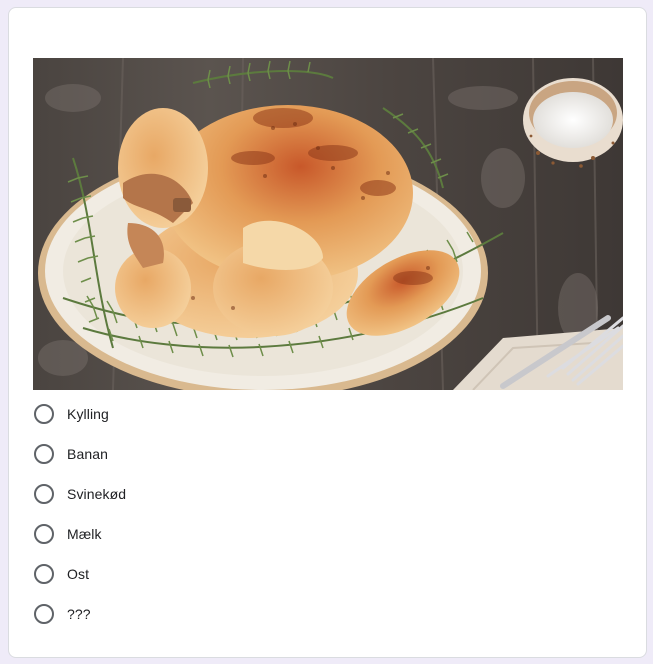 The width and height of the screenshot is (653, 664). Describe the element at coordinates (97, 494) in the screenshot. I see `option-label: Svinekød` at that location.